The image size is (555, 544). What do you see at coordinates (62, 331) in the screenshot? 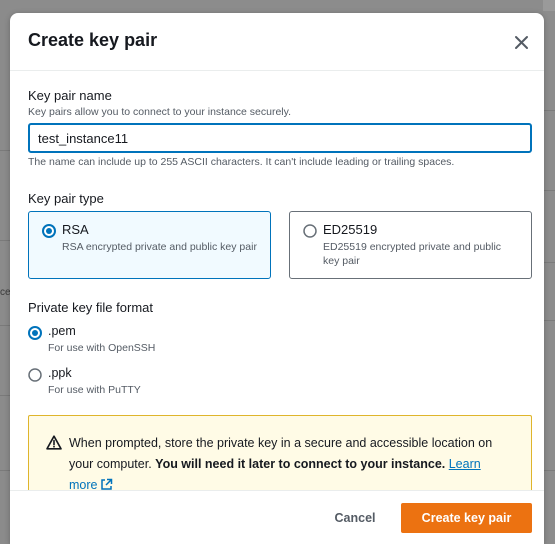
I see `file-format-pem-label: .pem` at bounding box center [62, 331].